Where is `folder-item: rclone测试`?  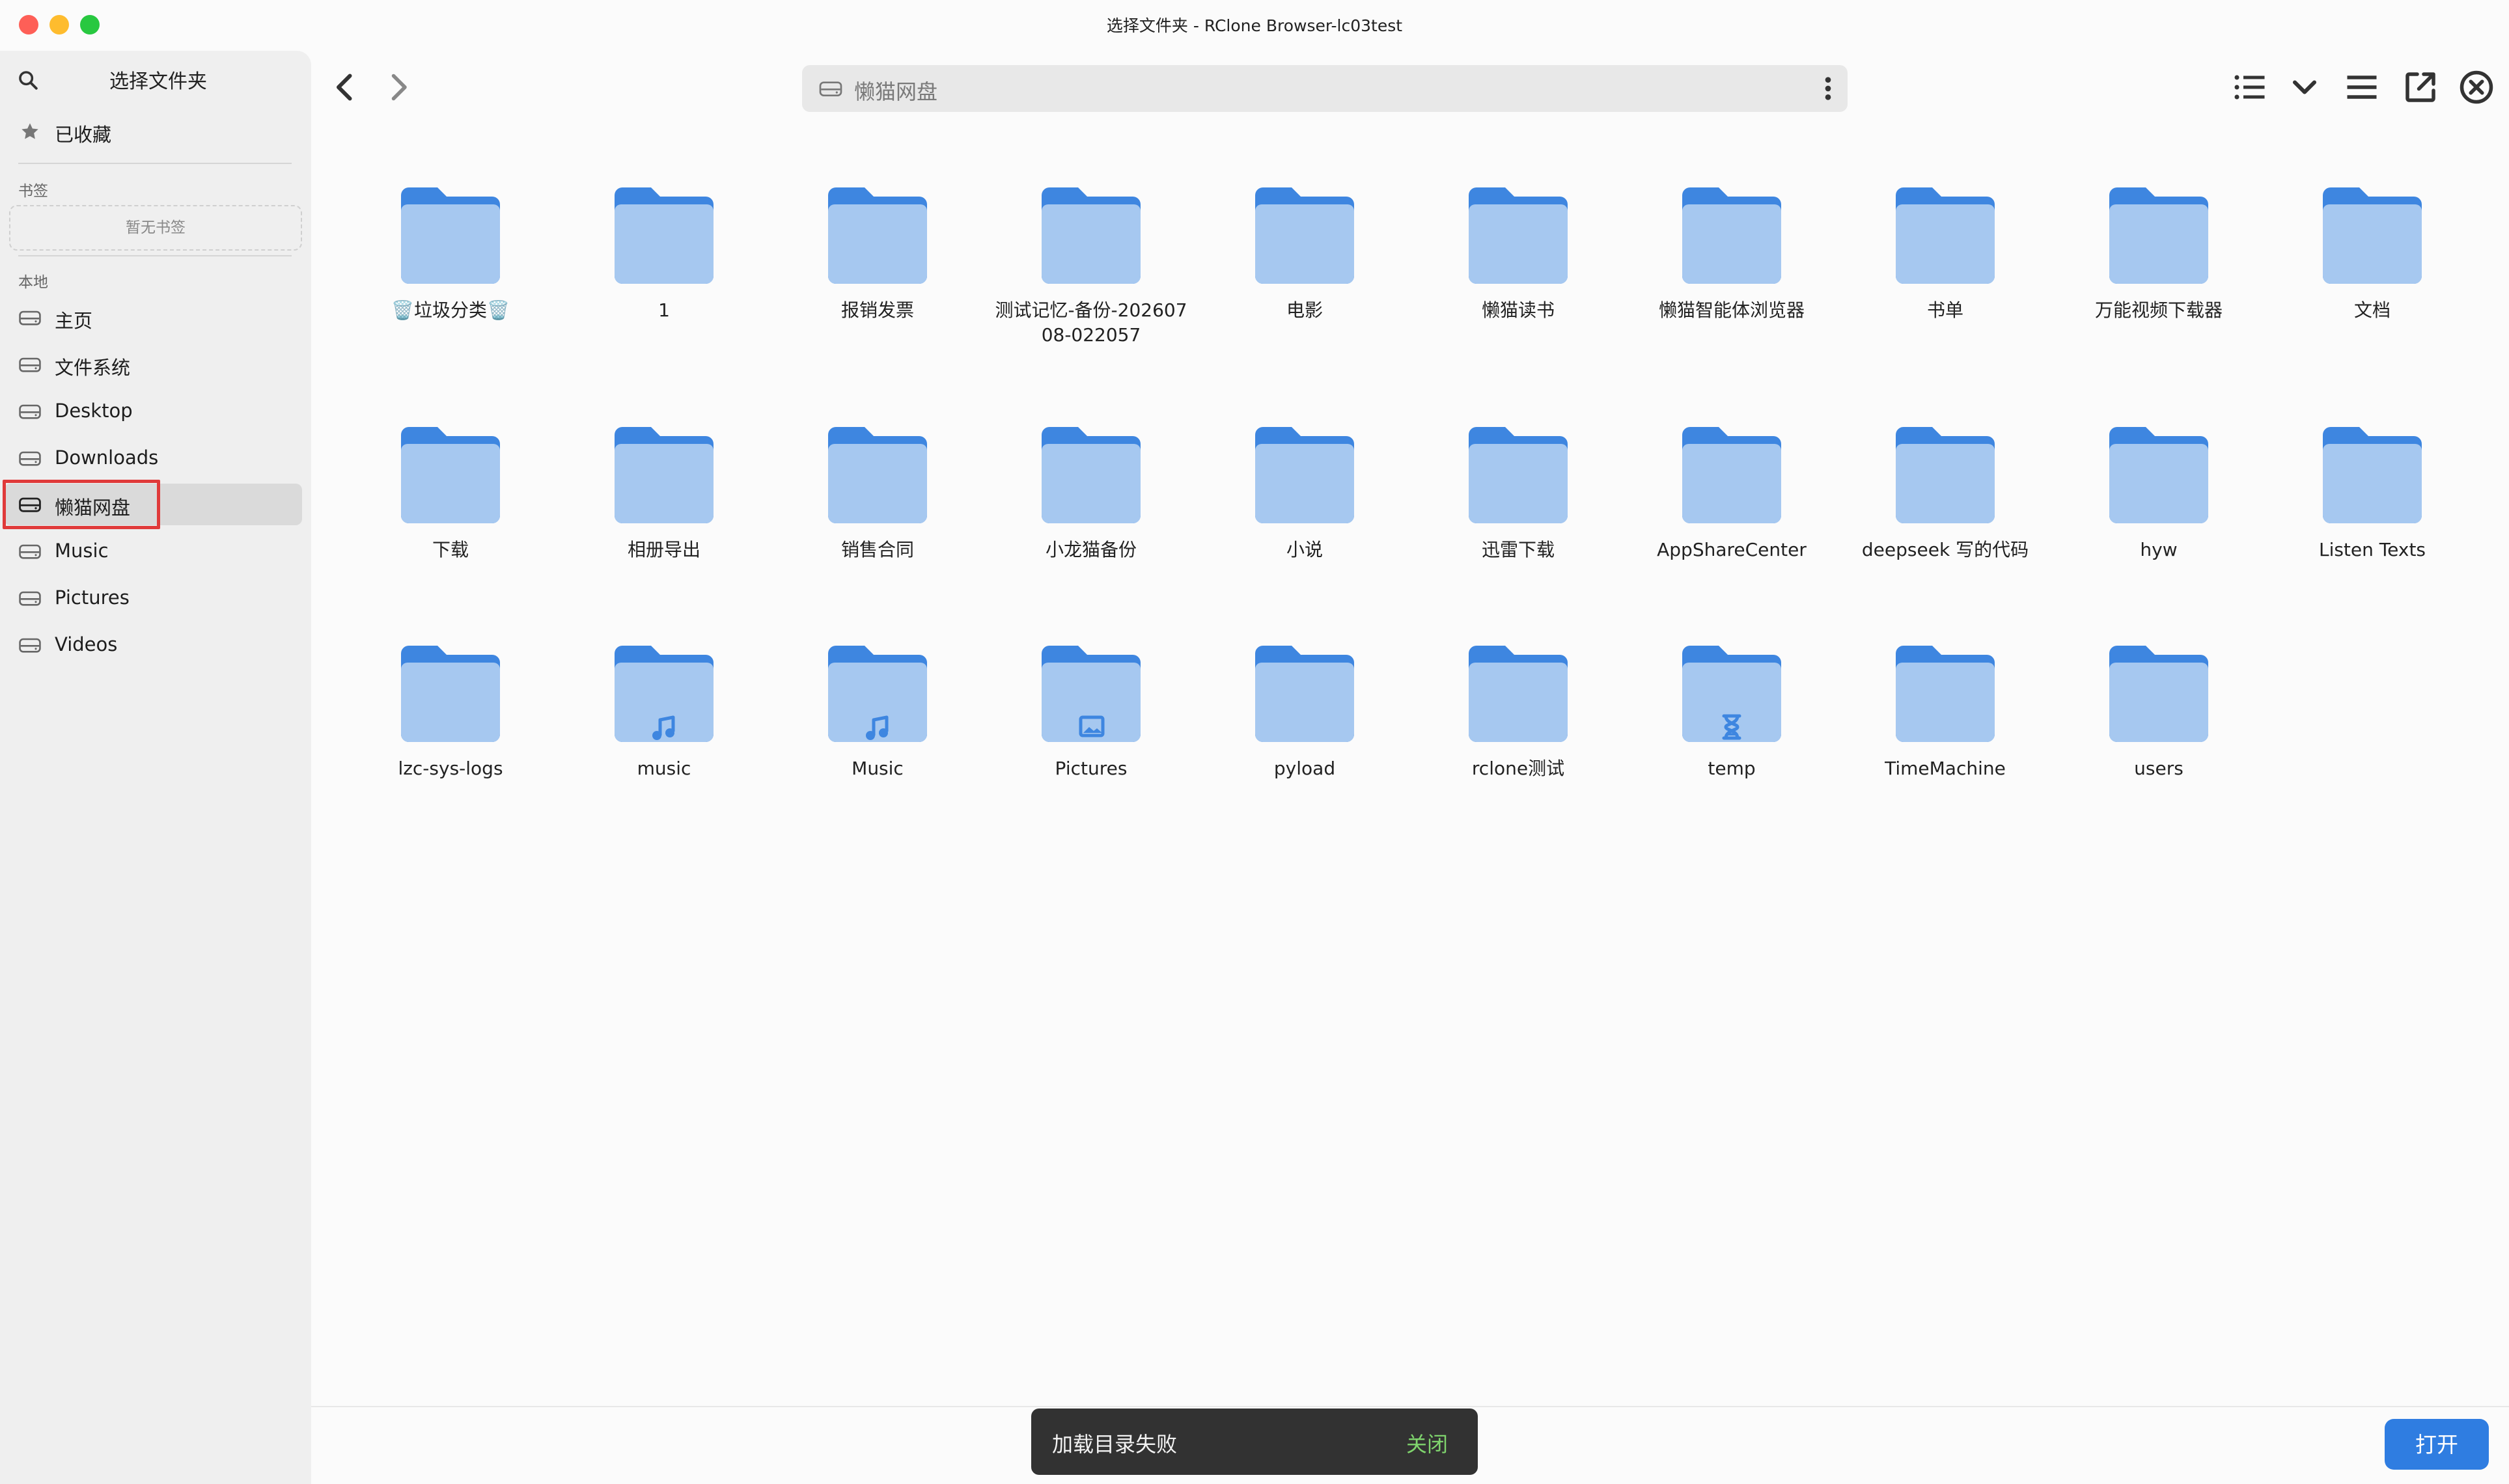
folder-item: rclone测试 is located at coordinates (1518, 710).